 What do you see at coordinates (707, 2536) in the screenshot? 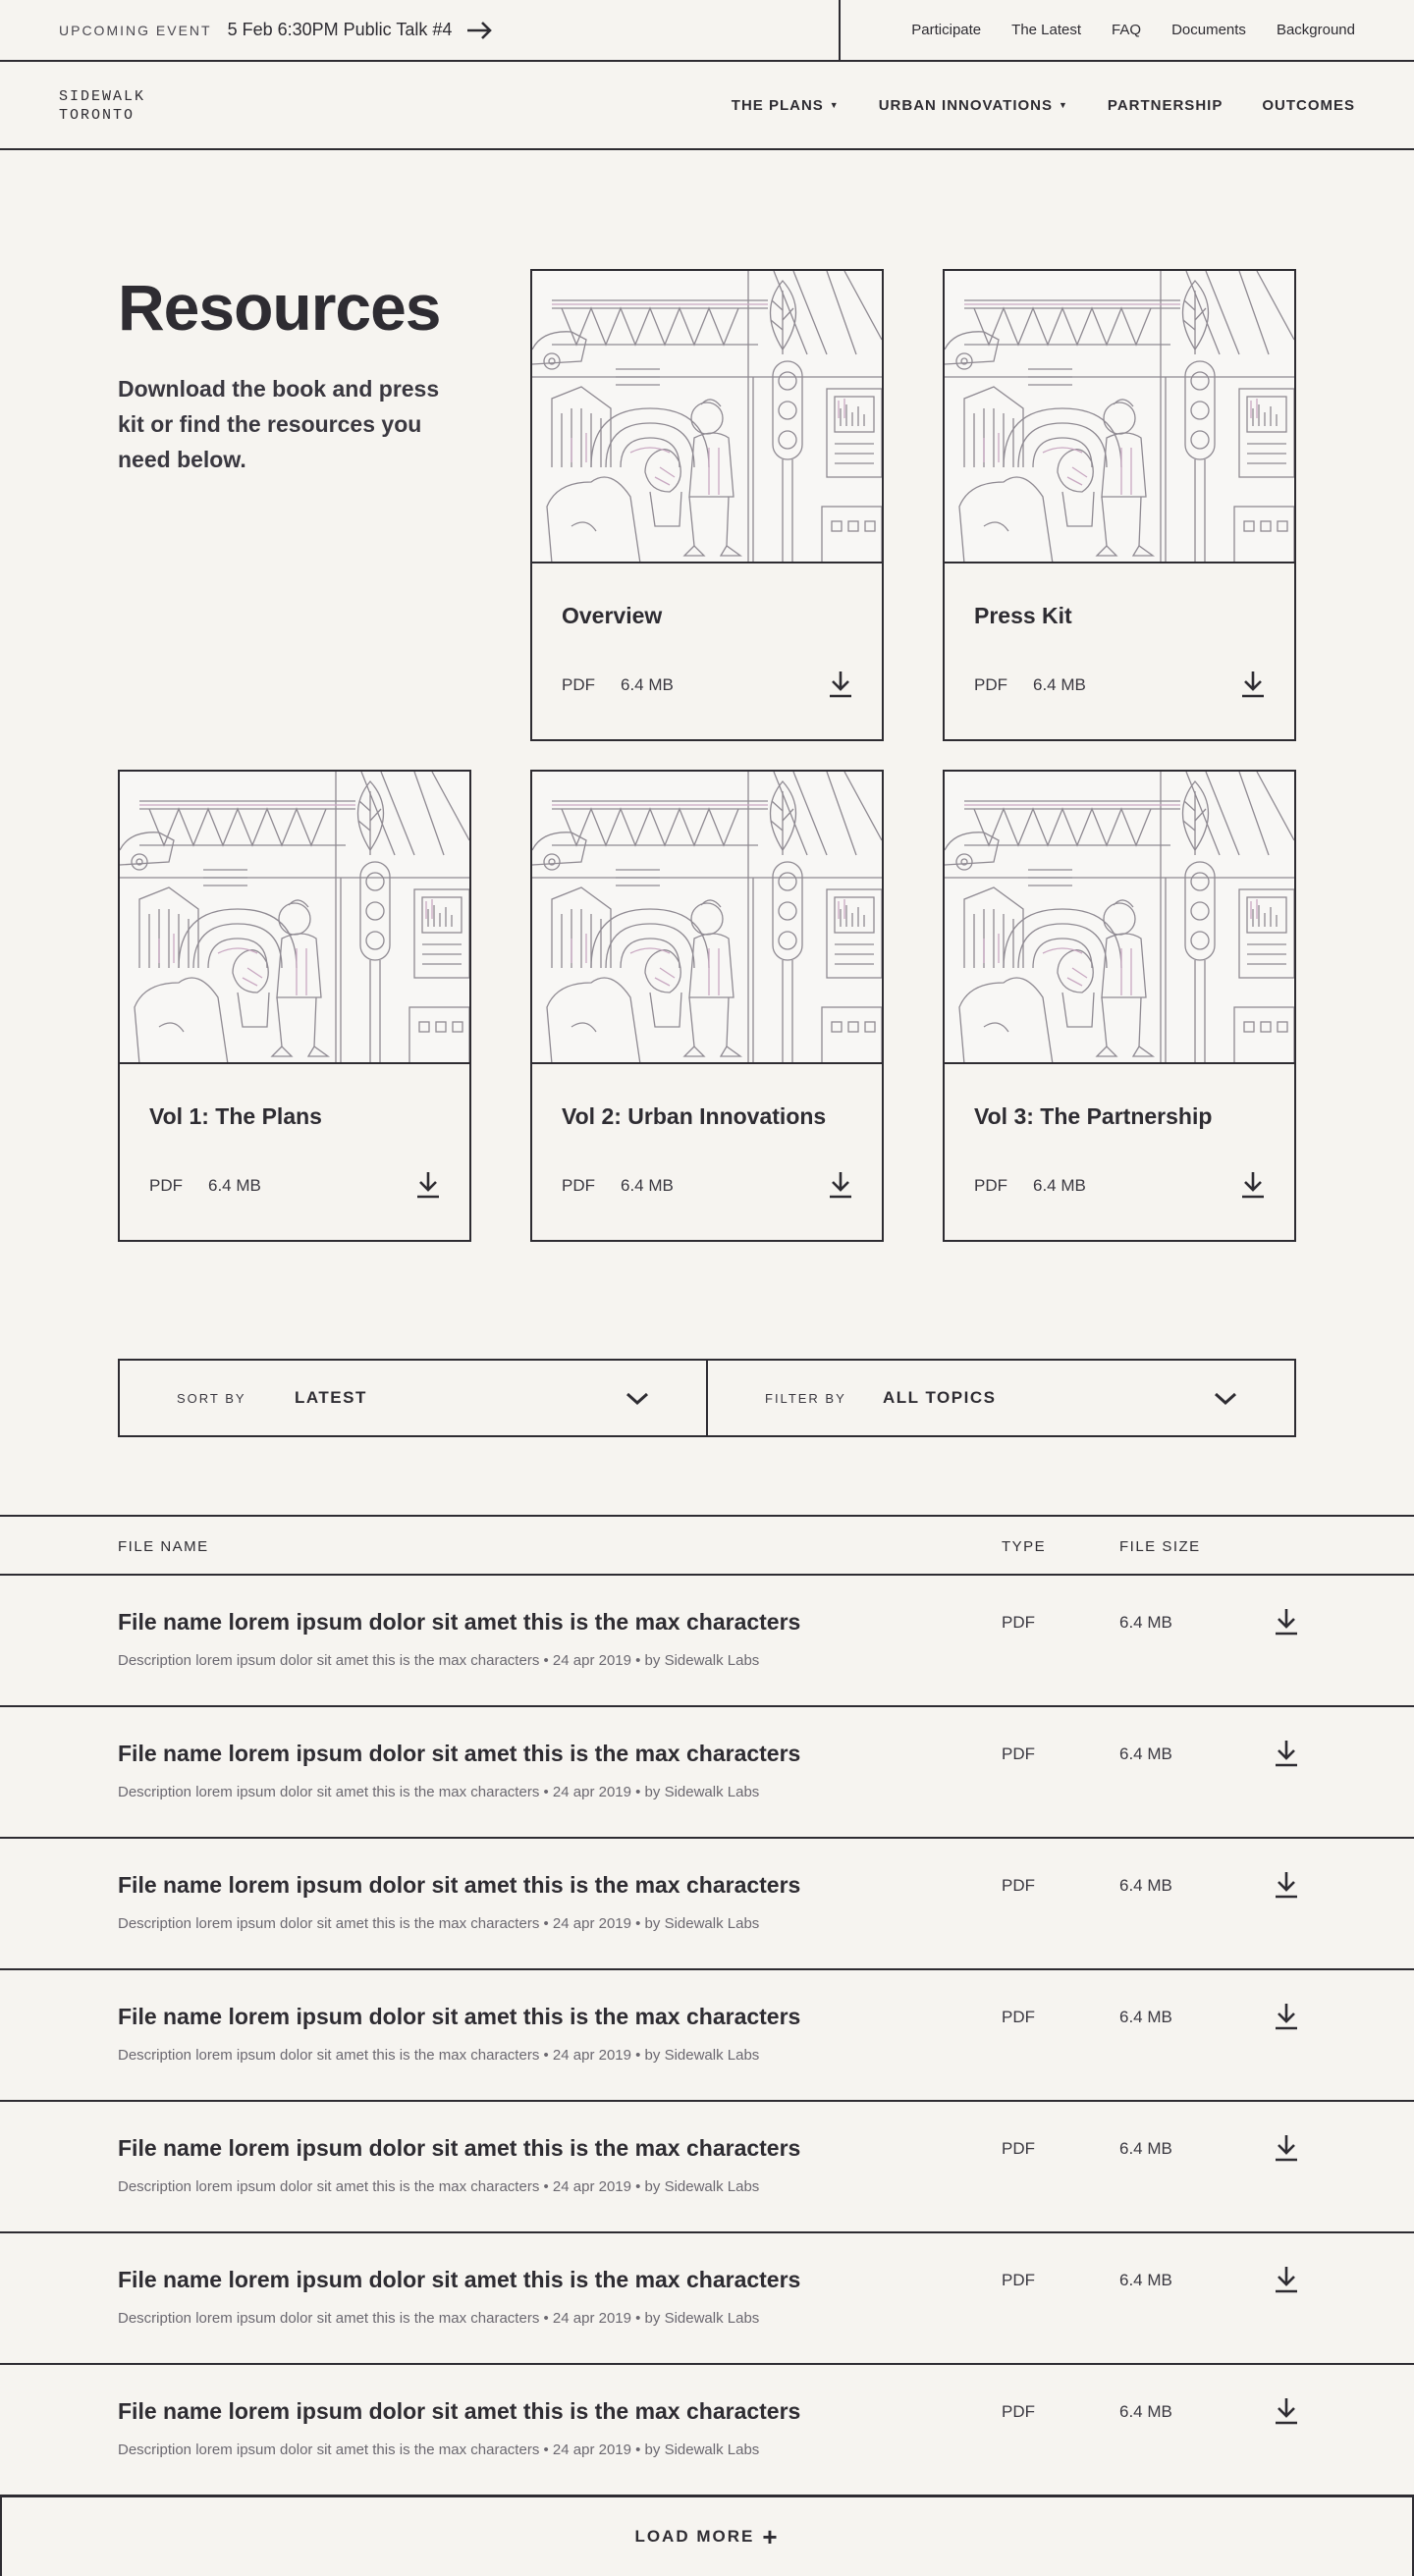
I see `load-more-button: Load More +` at bounding box center [707, 2536].